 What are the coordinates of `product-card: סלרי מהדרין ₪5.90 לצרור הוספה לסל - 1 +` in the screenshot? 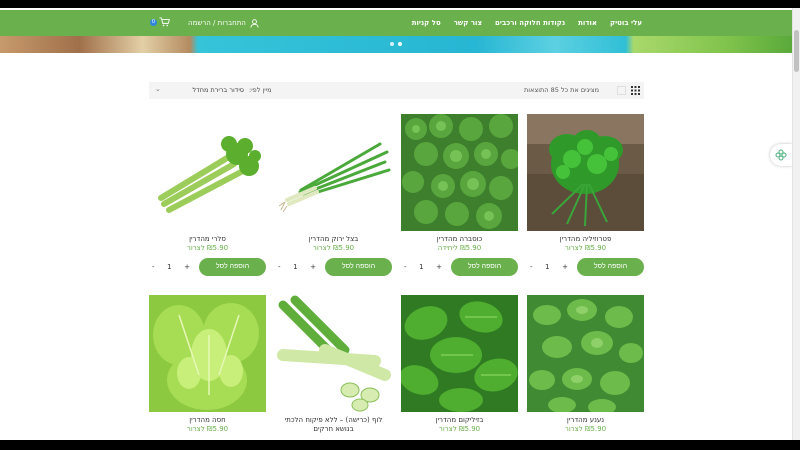 It's located at (207, 195).